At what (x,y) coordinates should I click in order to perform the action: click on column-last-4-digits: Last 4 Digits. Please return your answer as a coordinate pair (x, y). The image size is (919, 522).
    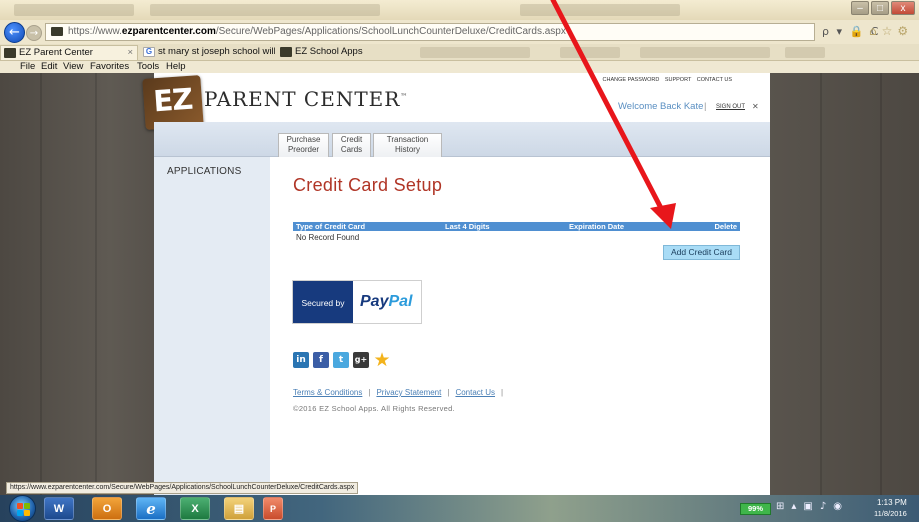
    Looking at the image, I should click on (467, 226).